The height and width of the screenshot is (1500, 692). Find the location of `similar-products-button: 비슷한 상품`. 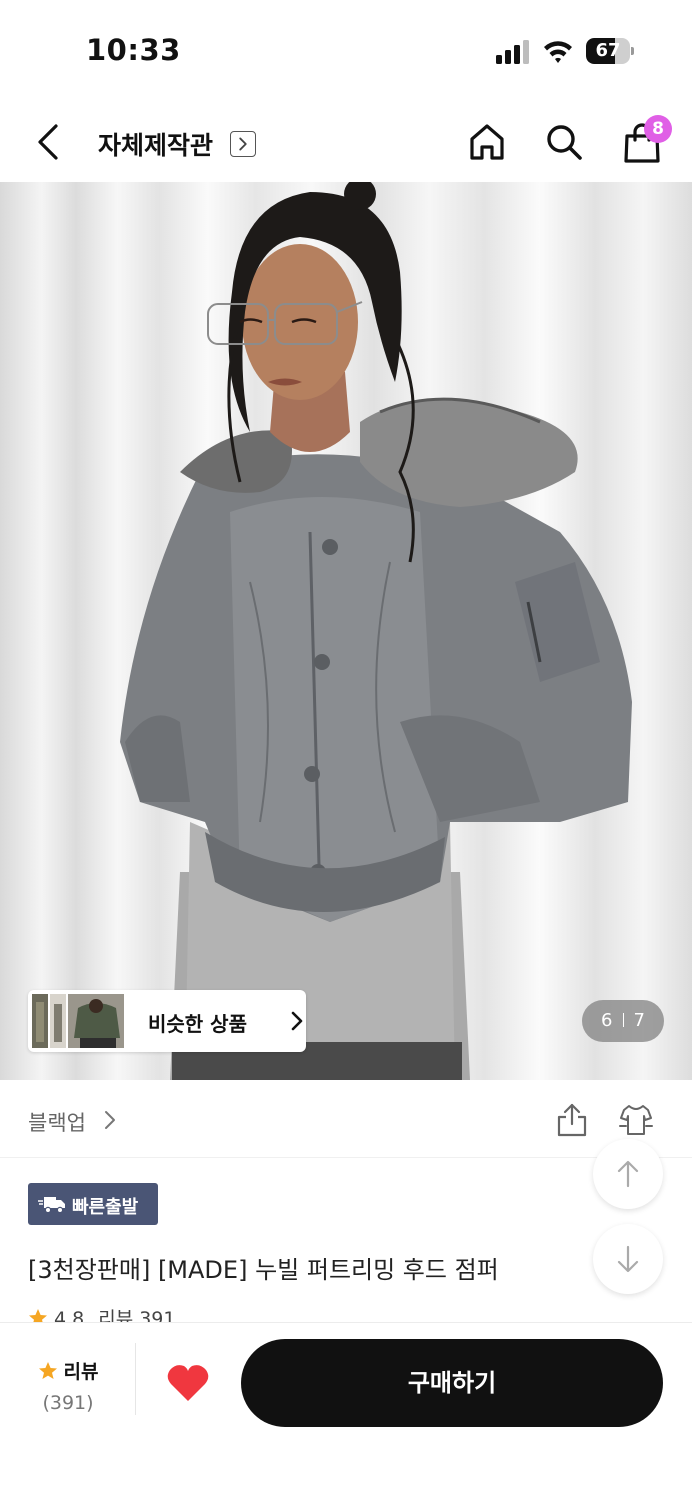

similar-products-button: 비슷한 상품 is located at coordinates (167, 1021).